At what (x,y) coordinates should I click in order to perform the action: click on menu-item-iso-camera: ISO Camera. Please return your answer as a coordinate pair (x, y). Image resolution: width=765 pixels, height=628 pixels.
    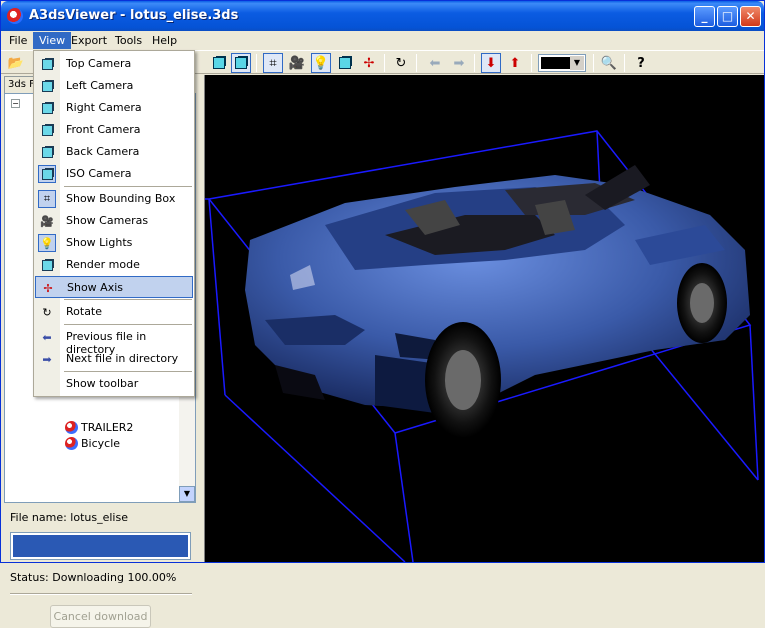
    Looking at the image, I should click on (114, 174).